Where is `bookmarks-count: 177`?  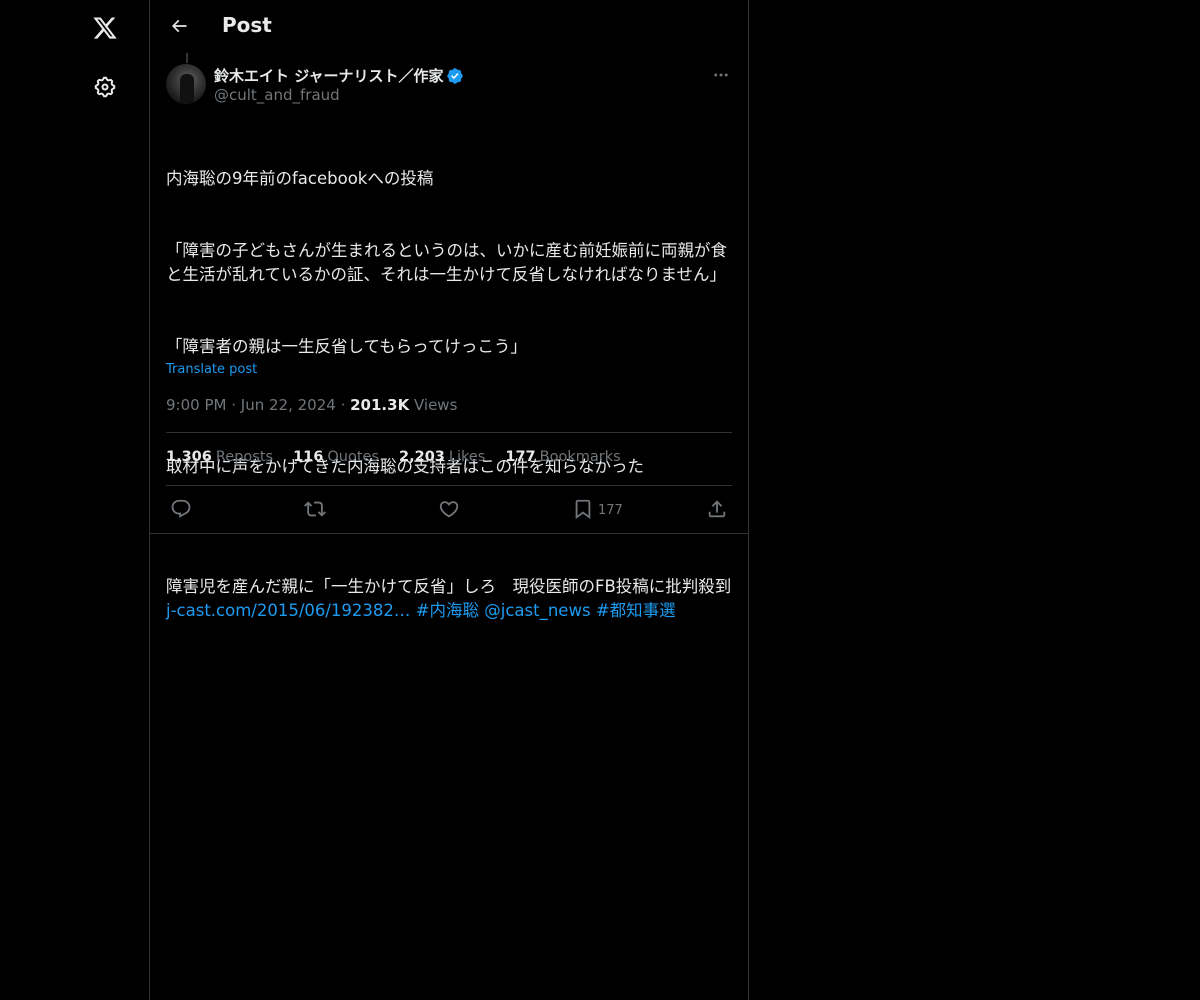
bookmarks-count: 177 is located at coordinates (520, 457).